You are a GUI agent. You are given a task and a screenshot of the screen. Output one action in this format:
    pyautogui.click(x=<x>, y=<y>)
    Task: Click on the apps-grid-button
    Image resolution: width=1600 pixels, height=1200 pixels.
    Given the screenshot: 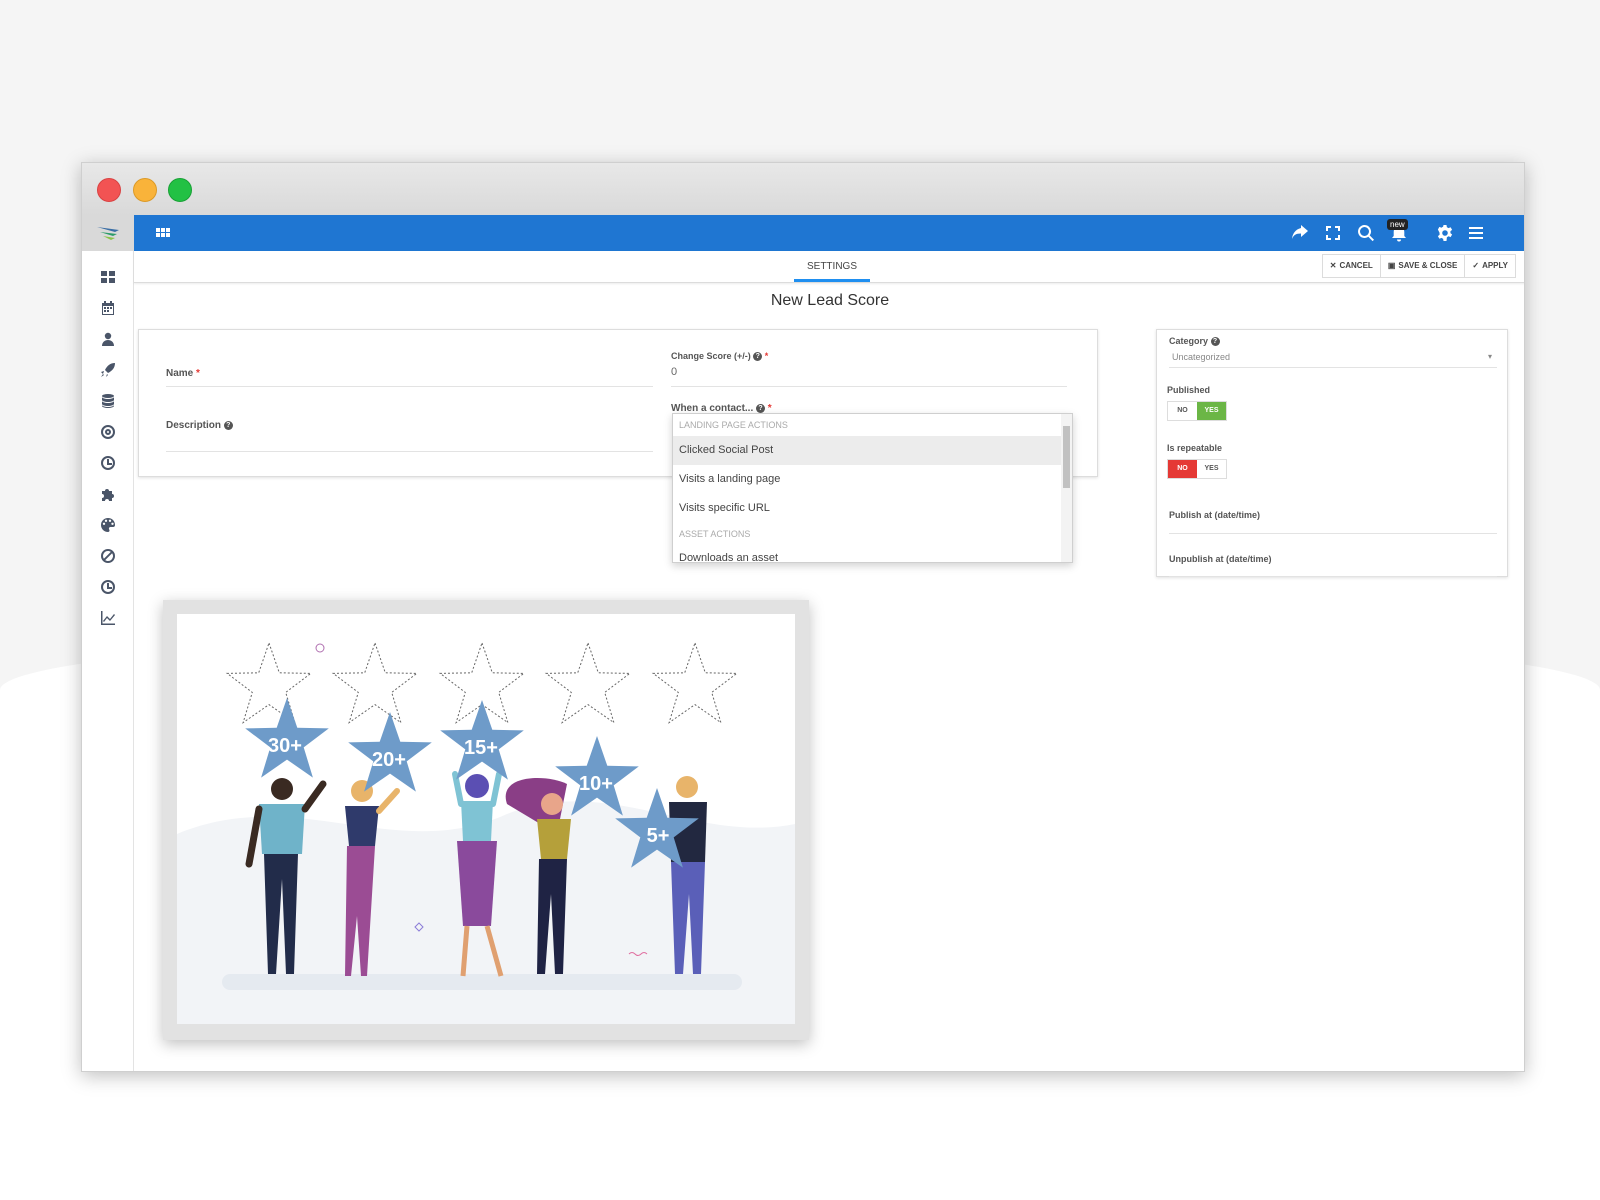 What is the action you would take?
    pyautogui.click(x=163, y=233)
    